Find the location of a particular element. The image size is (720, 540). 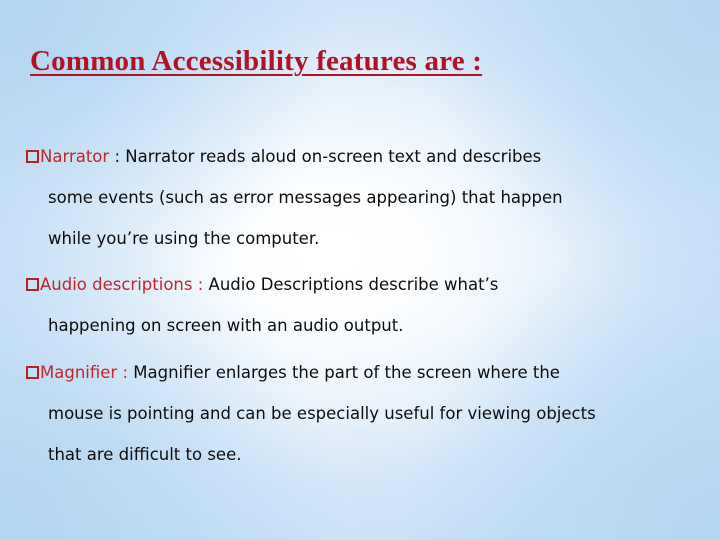

page-title: Common Accessibility features are : is located at coordinates (256, 61).